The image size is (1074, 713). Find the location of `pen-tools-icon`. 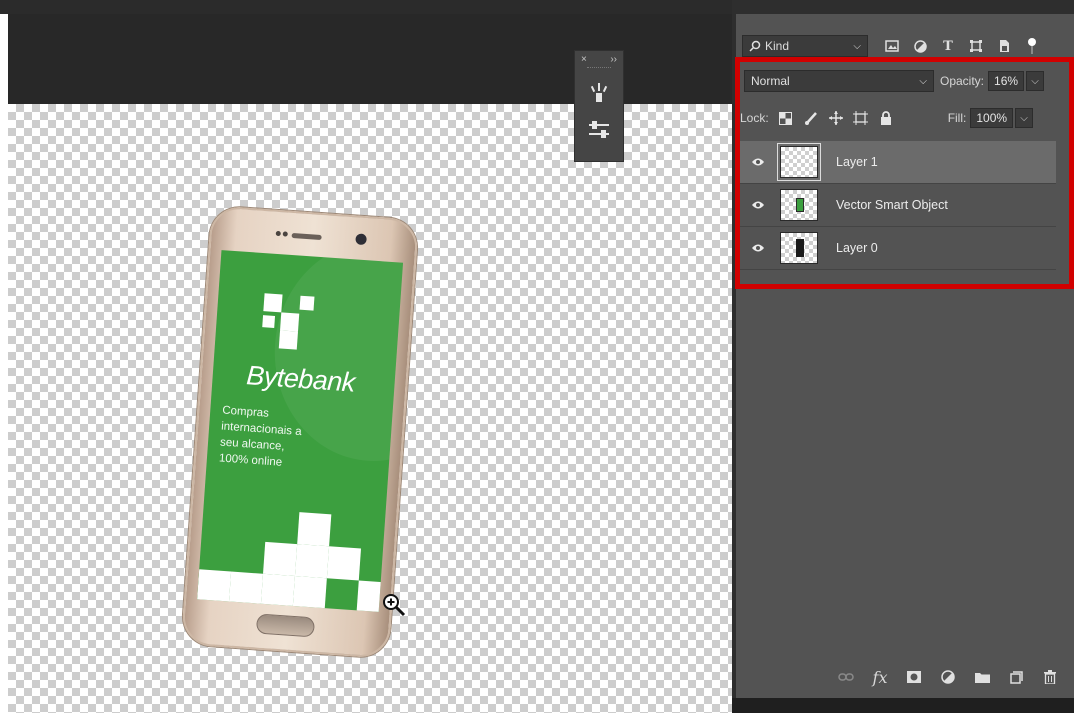

pen-tools-icon is located at coordinates (599, 92).